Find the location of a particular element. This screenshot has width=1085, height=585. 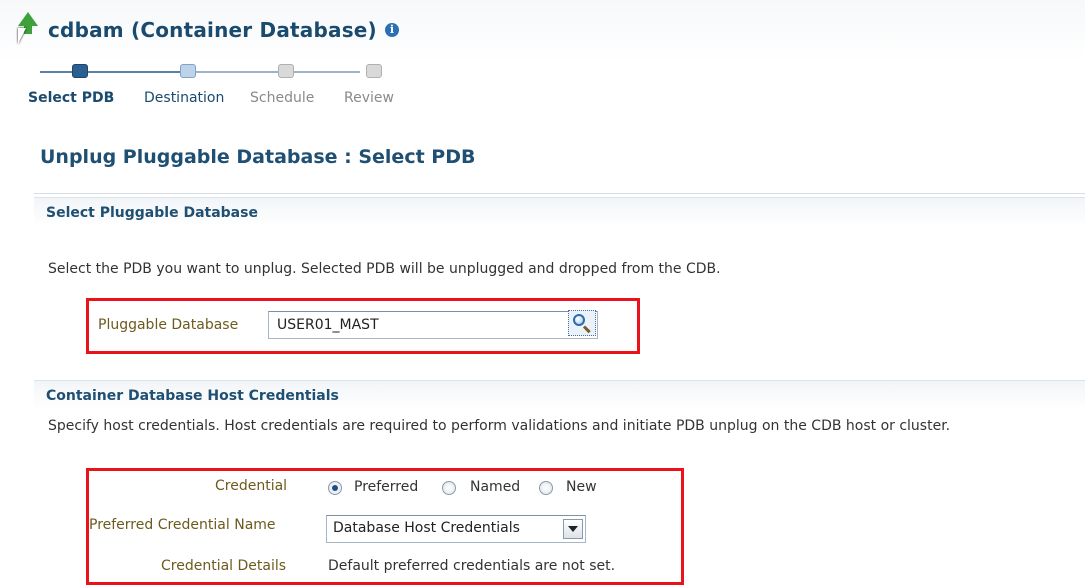

credentials-section-title: Container Database Host Credentials is located at coordinates (192, 396).